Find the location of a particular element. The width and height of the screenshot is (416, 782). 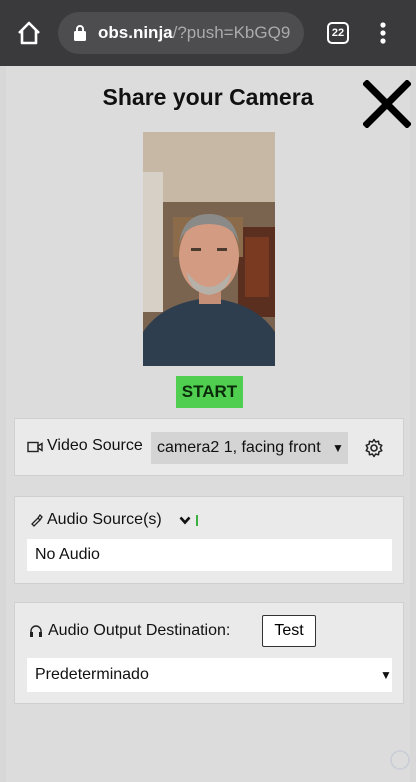

url-text: obs.ninja/?push=KbGQ9 is located at coordinates (194, 33).